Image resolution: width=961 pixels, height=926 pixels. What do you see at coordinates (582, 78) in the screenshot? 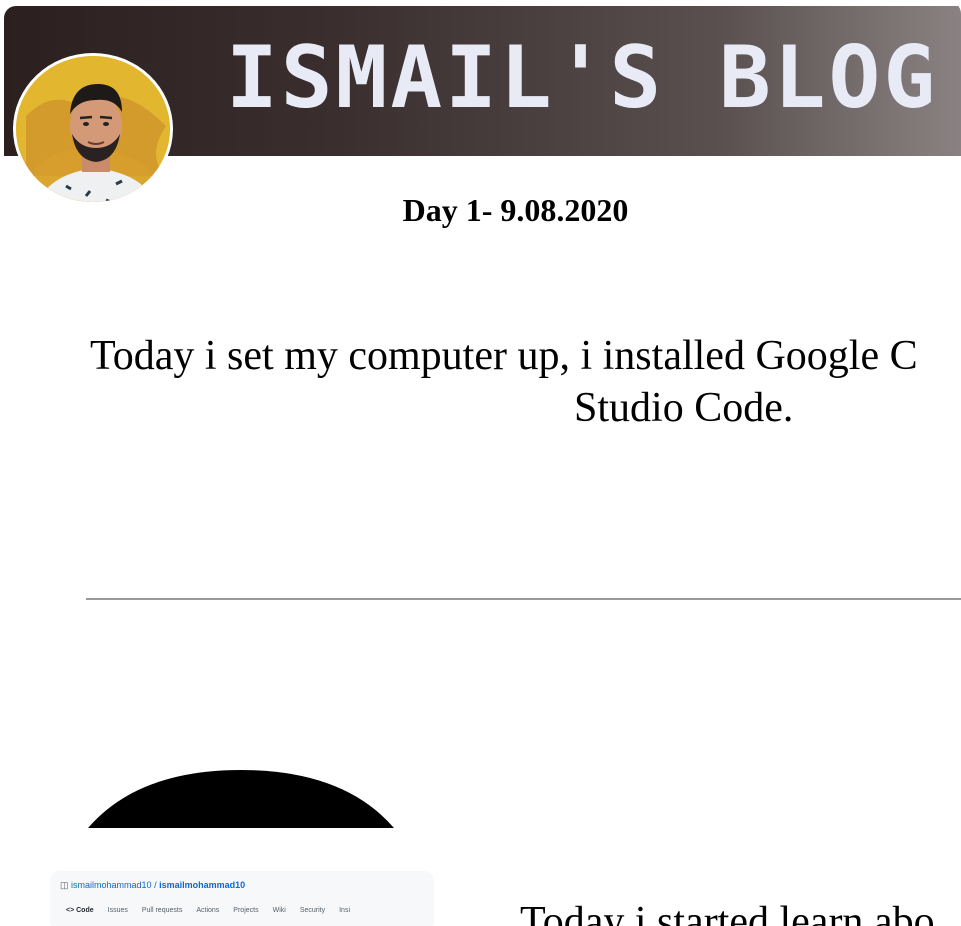
I see `blog-title: ISMAIL'S BLOG` at bounding box center [582, 78].